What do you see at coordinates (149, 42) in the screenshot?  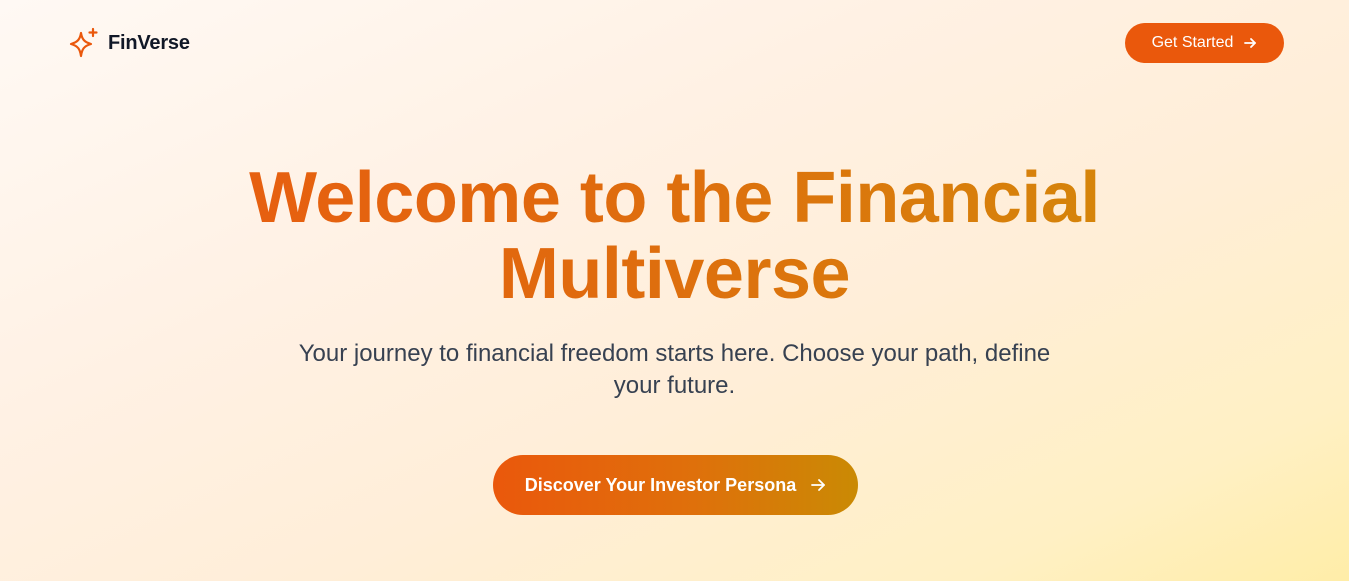 I see `brand-name: FinVerse` at bounding box center [149, 42].